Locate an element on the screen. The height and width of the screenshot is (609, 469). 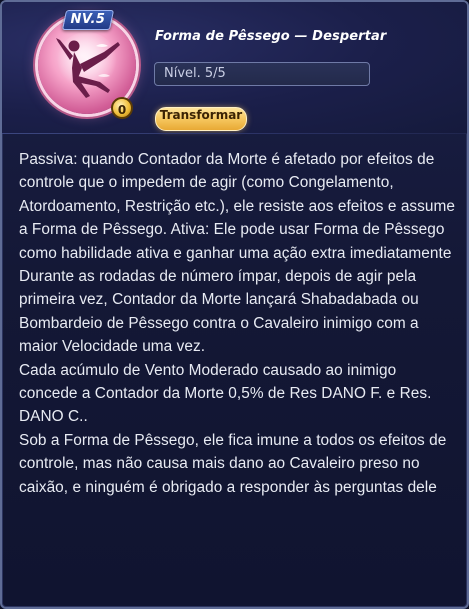
star-count-badge: 0 is located at coordinates (122, 108).